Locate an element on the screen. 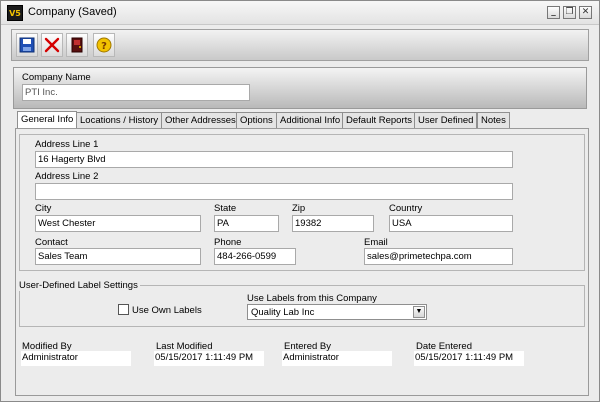 The width and height of the screenshot is (600, 402). company-name-label: Company Name is located at coordinates (56, 77).